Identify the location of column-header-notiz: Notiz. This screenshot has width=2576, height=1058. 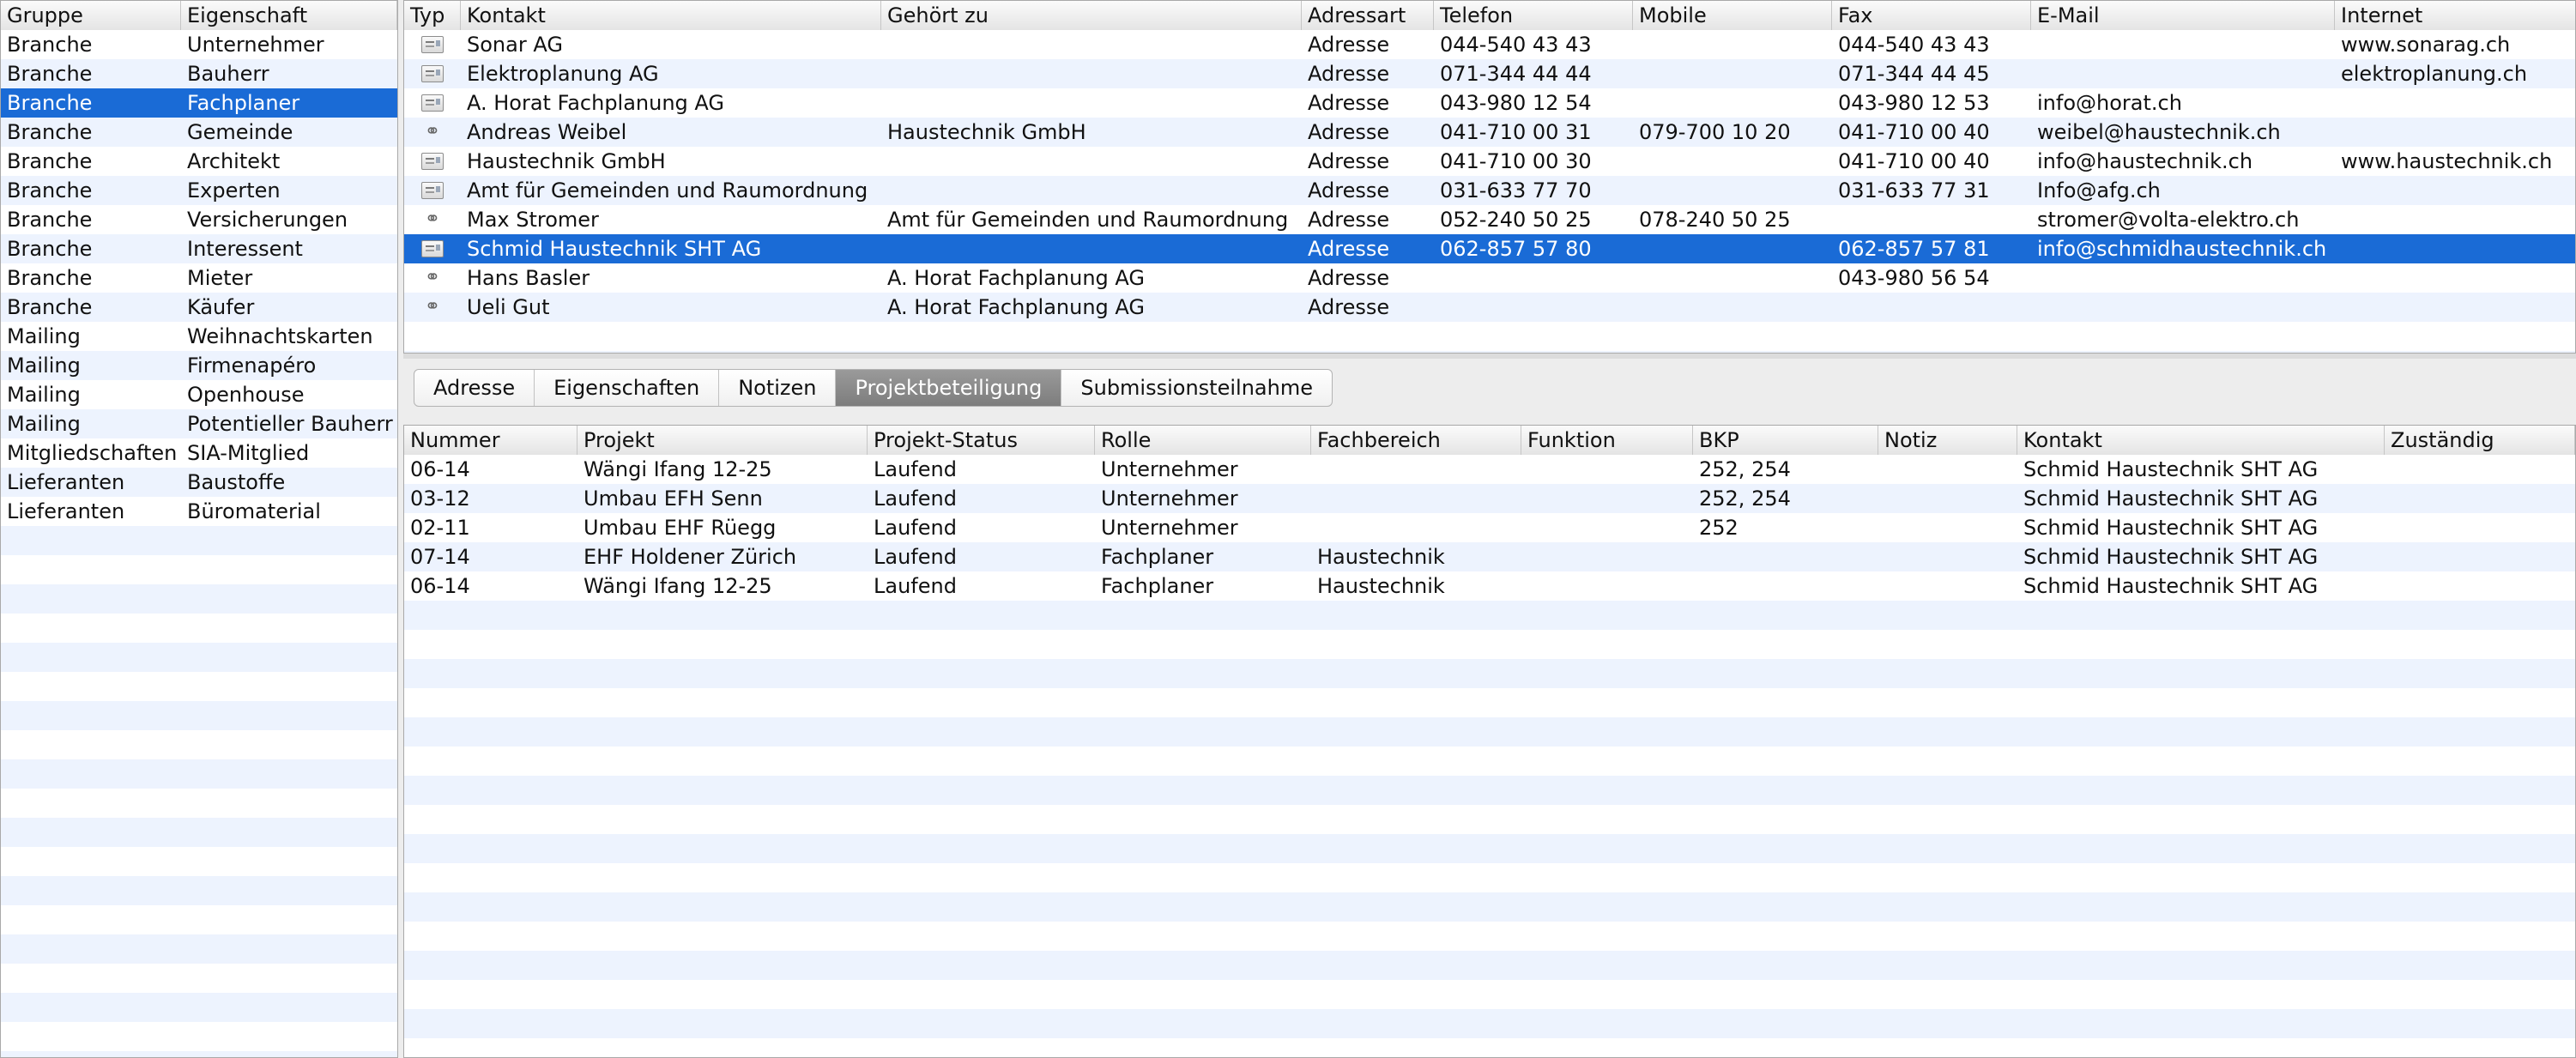
(1947, 440).